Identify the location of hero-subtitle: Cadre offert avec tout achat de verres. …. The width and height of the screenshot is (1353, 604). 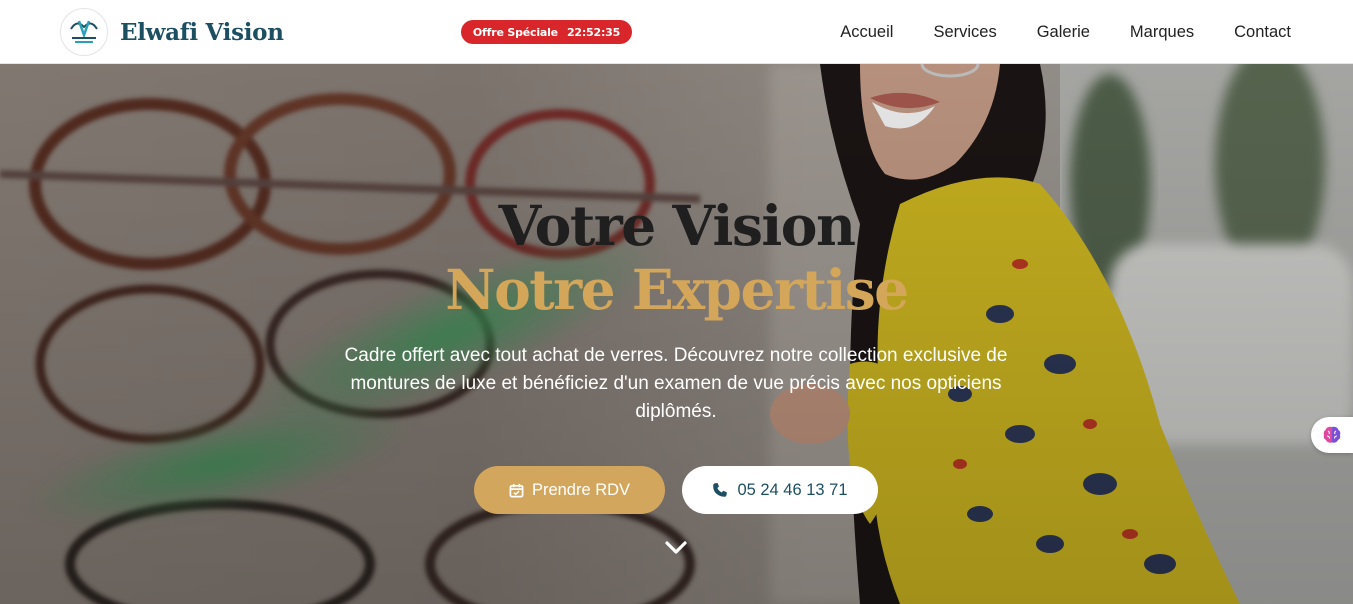
(676, 383).